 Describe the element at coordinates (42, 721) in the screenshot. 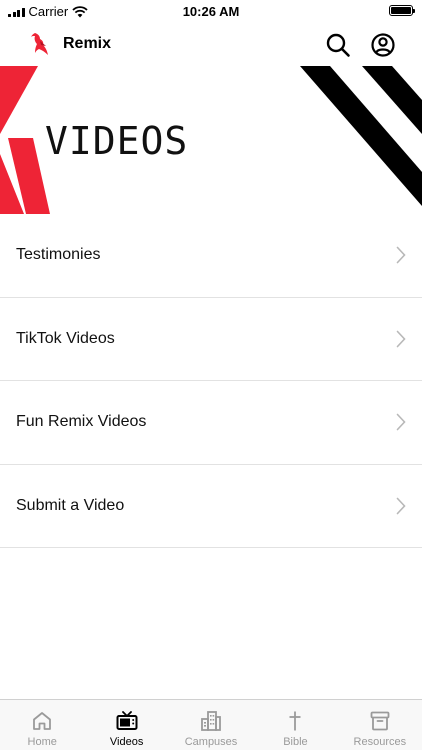

I see `home-icon` at that location.